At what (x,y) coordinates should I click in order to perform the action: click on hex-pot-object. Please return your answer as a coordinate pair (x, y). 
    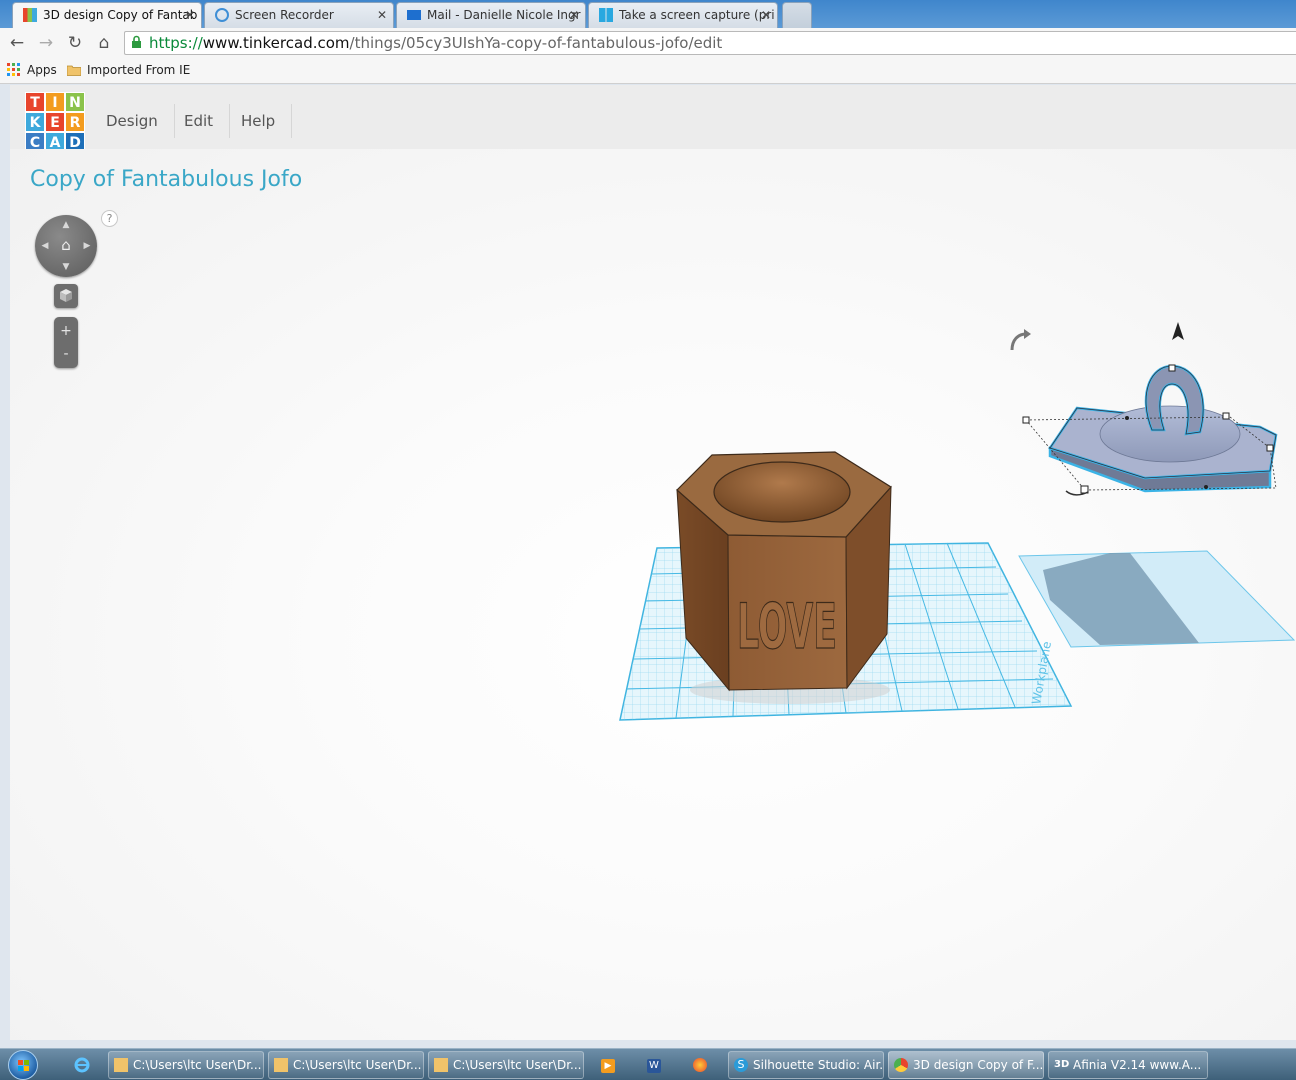
    Looking at the image, I should click on (784, 577).